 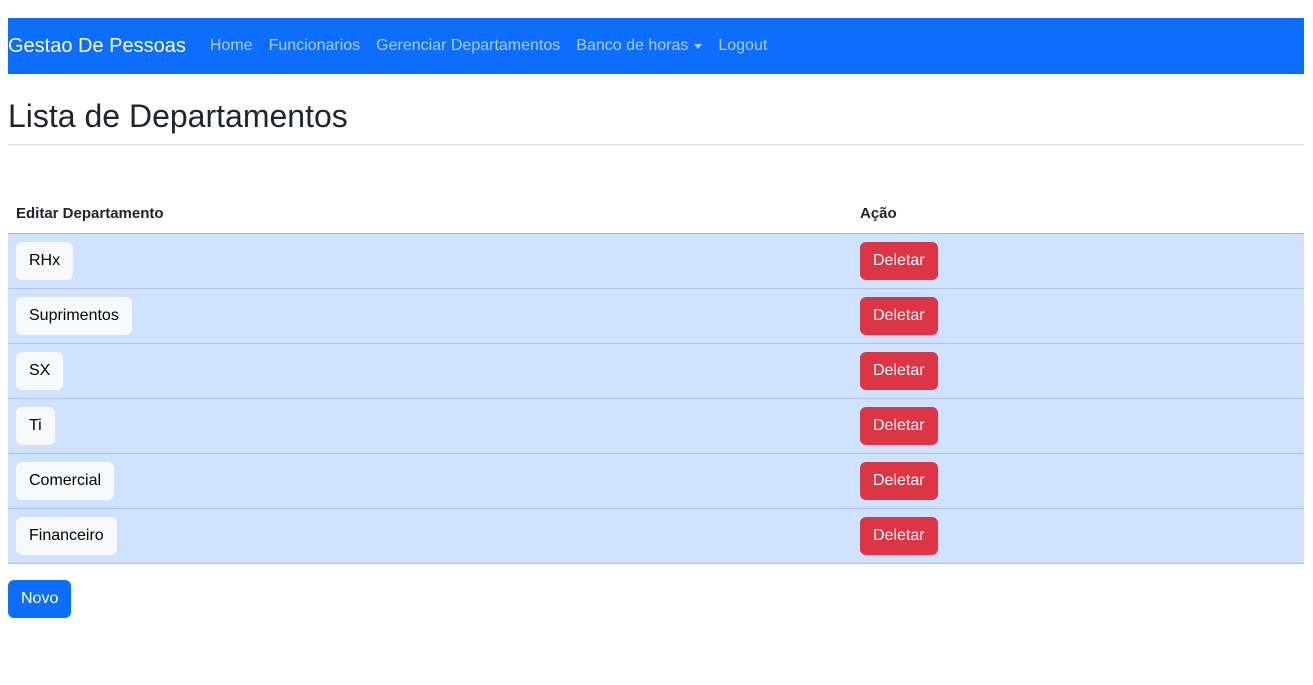 What do you see at coordinates (742, 46) in the screenshot?
I see `nav-link-logout: Logout` at bounding box center [742, 46].